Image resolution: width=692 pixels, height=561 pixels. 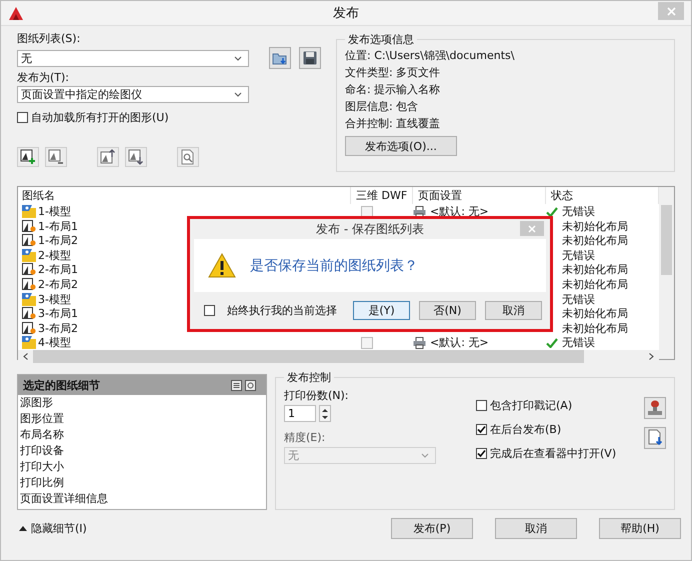 I want to click on checkbox-label: 始终执行我的当前选择, so click(x=282, y=310).